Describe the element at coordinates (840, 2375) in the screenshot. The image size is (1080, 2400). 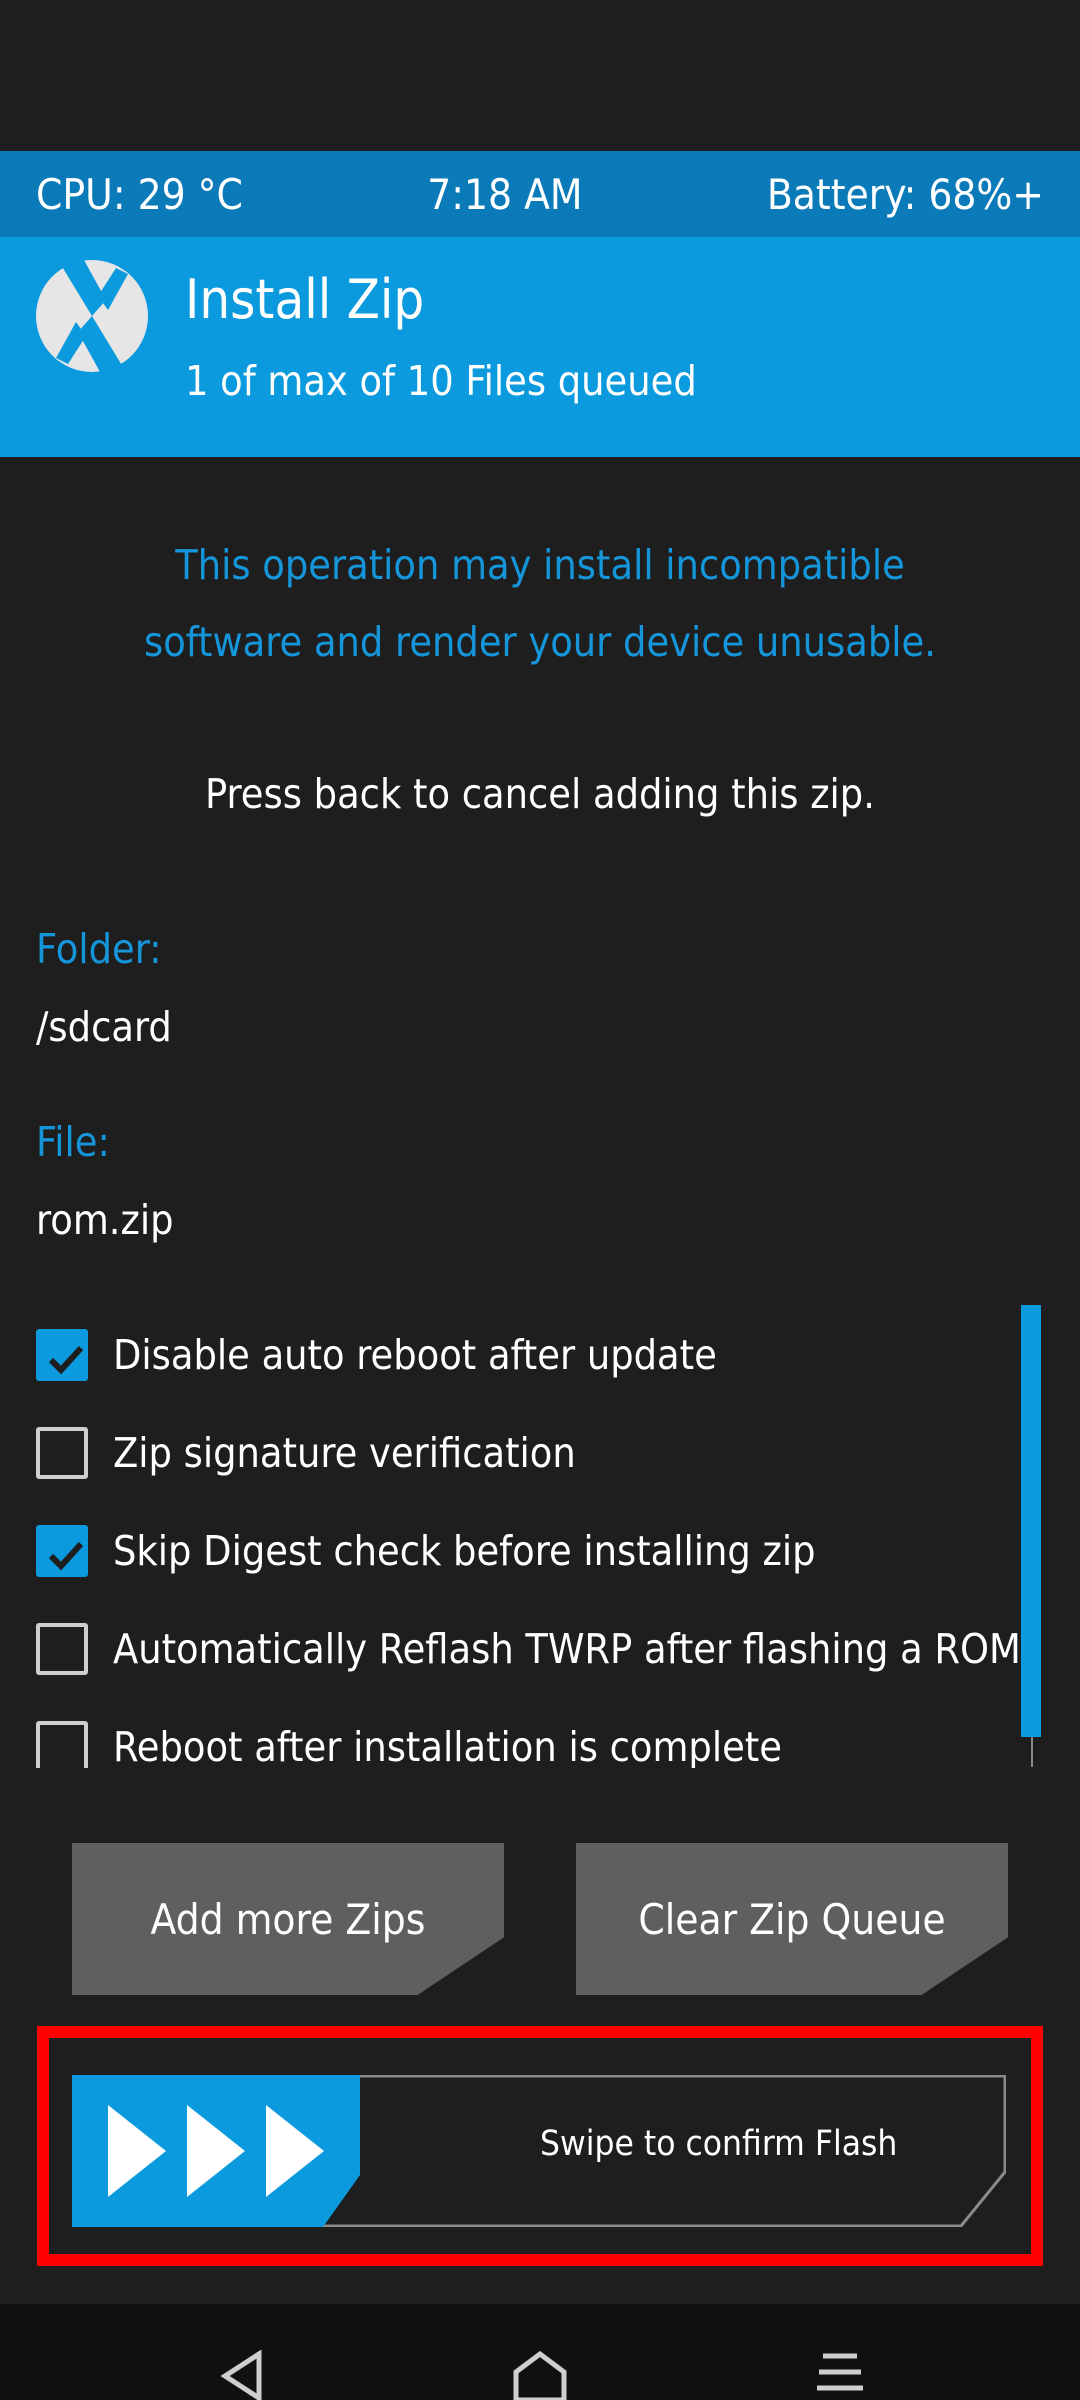
I see `menu-icon` at that location.